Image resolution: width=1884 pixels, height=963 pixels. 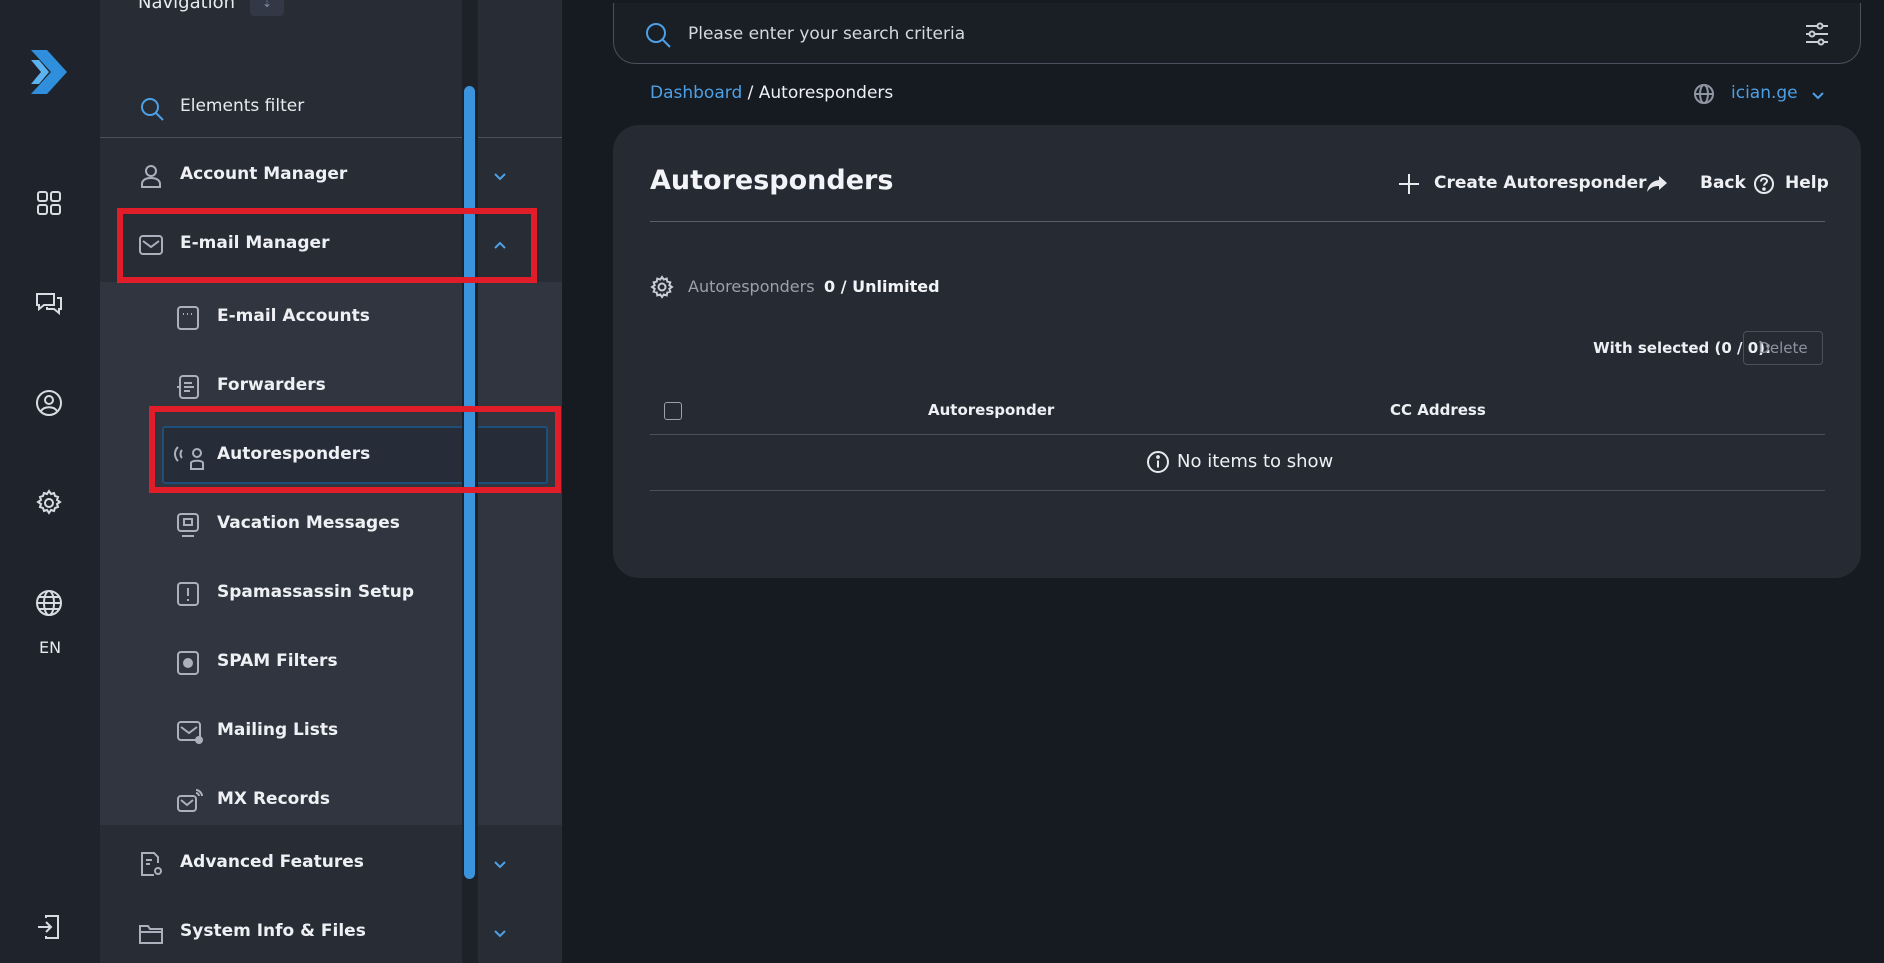 I want to click on icon-rail: EN, so click(x=50, y=481).